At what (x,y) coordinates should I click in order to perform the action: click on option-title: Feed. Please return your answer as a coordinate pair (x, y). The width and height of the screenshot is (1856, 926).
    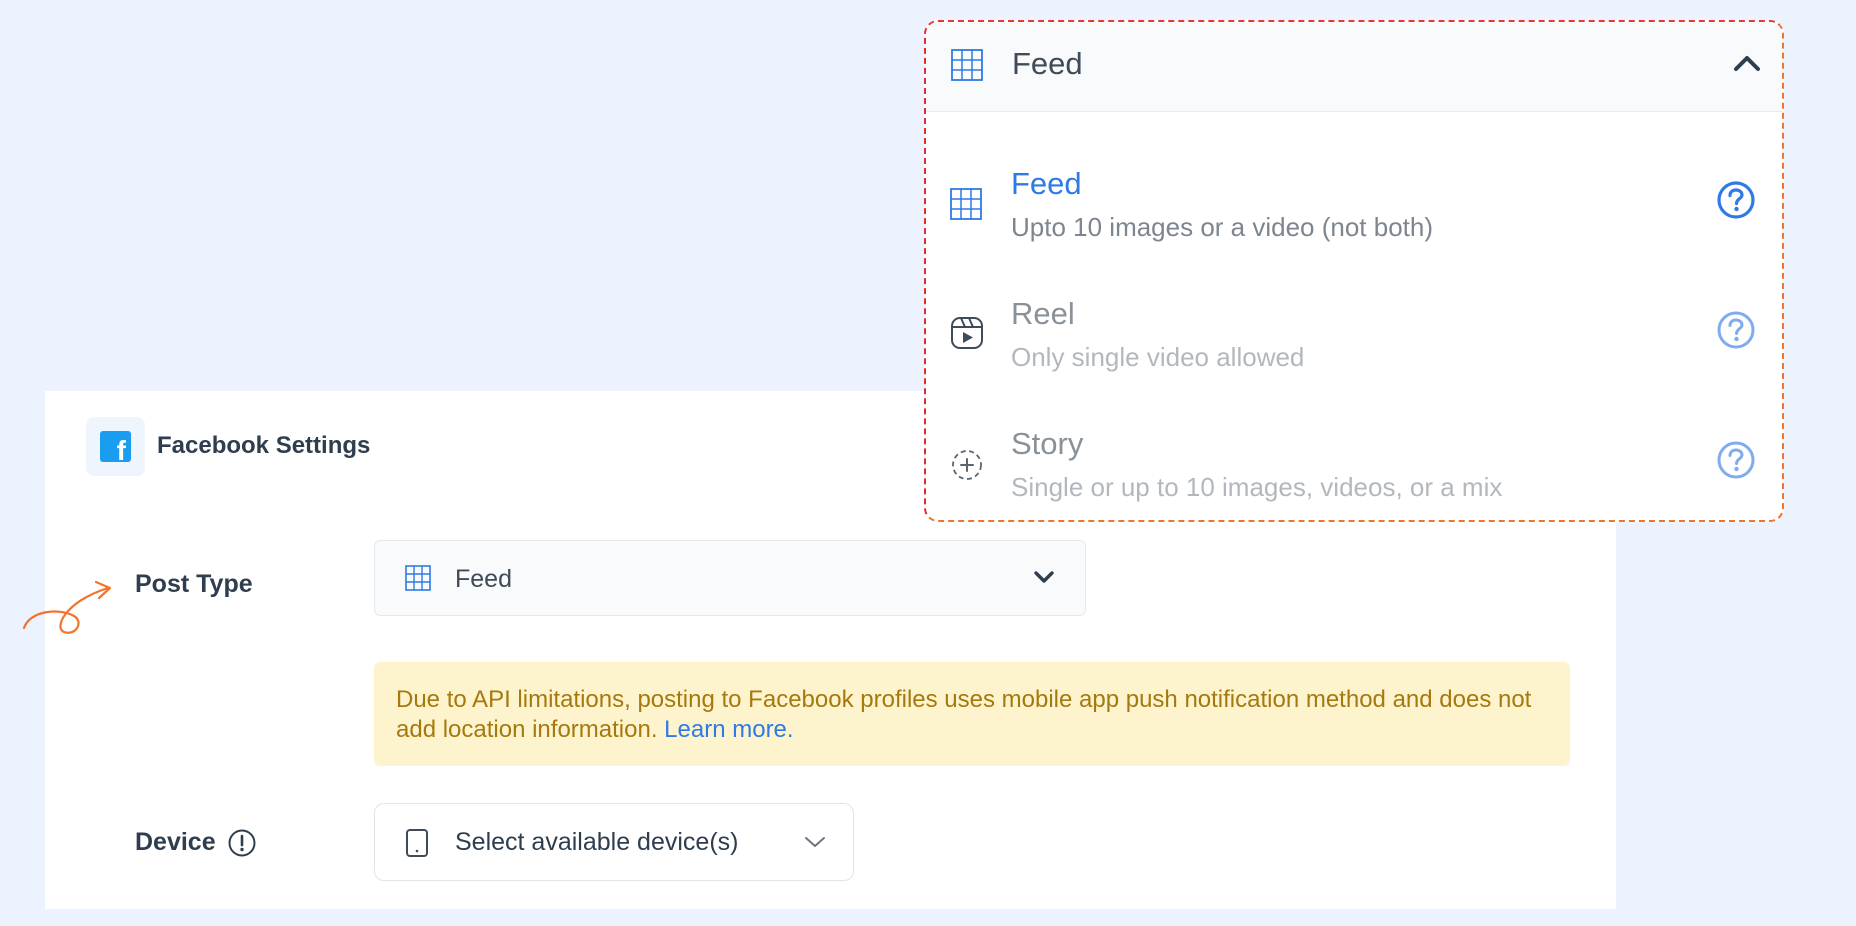
    Looking at the image, I should click on (1046, 183).